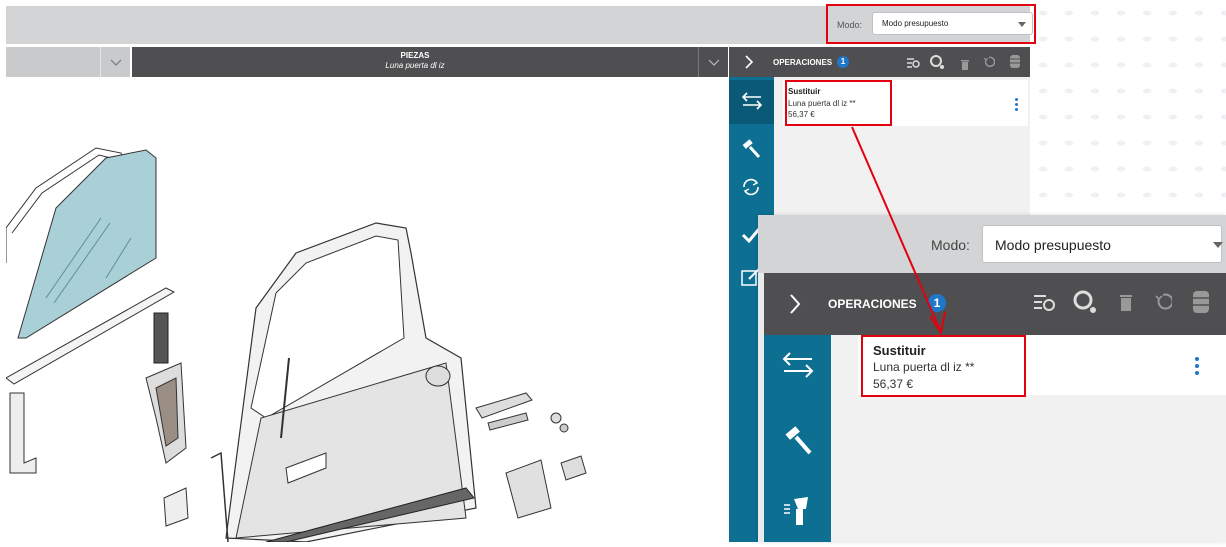 The width and height of the screenshot is (1226, 547). I want to click on zoom-operations-sidebar, so click(797, 438).